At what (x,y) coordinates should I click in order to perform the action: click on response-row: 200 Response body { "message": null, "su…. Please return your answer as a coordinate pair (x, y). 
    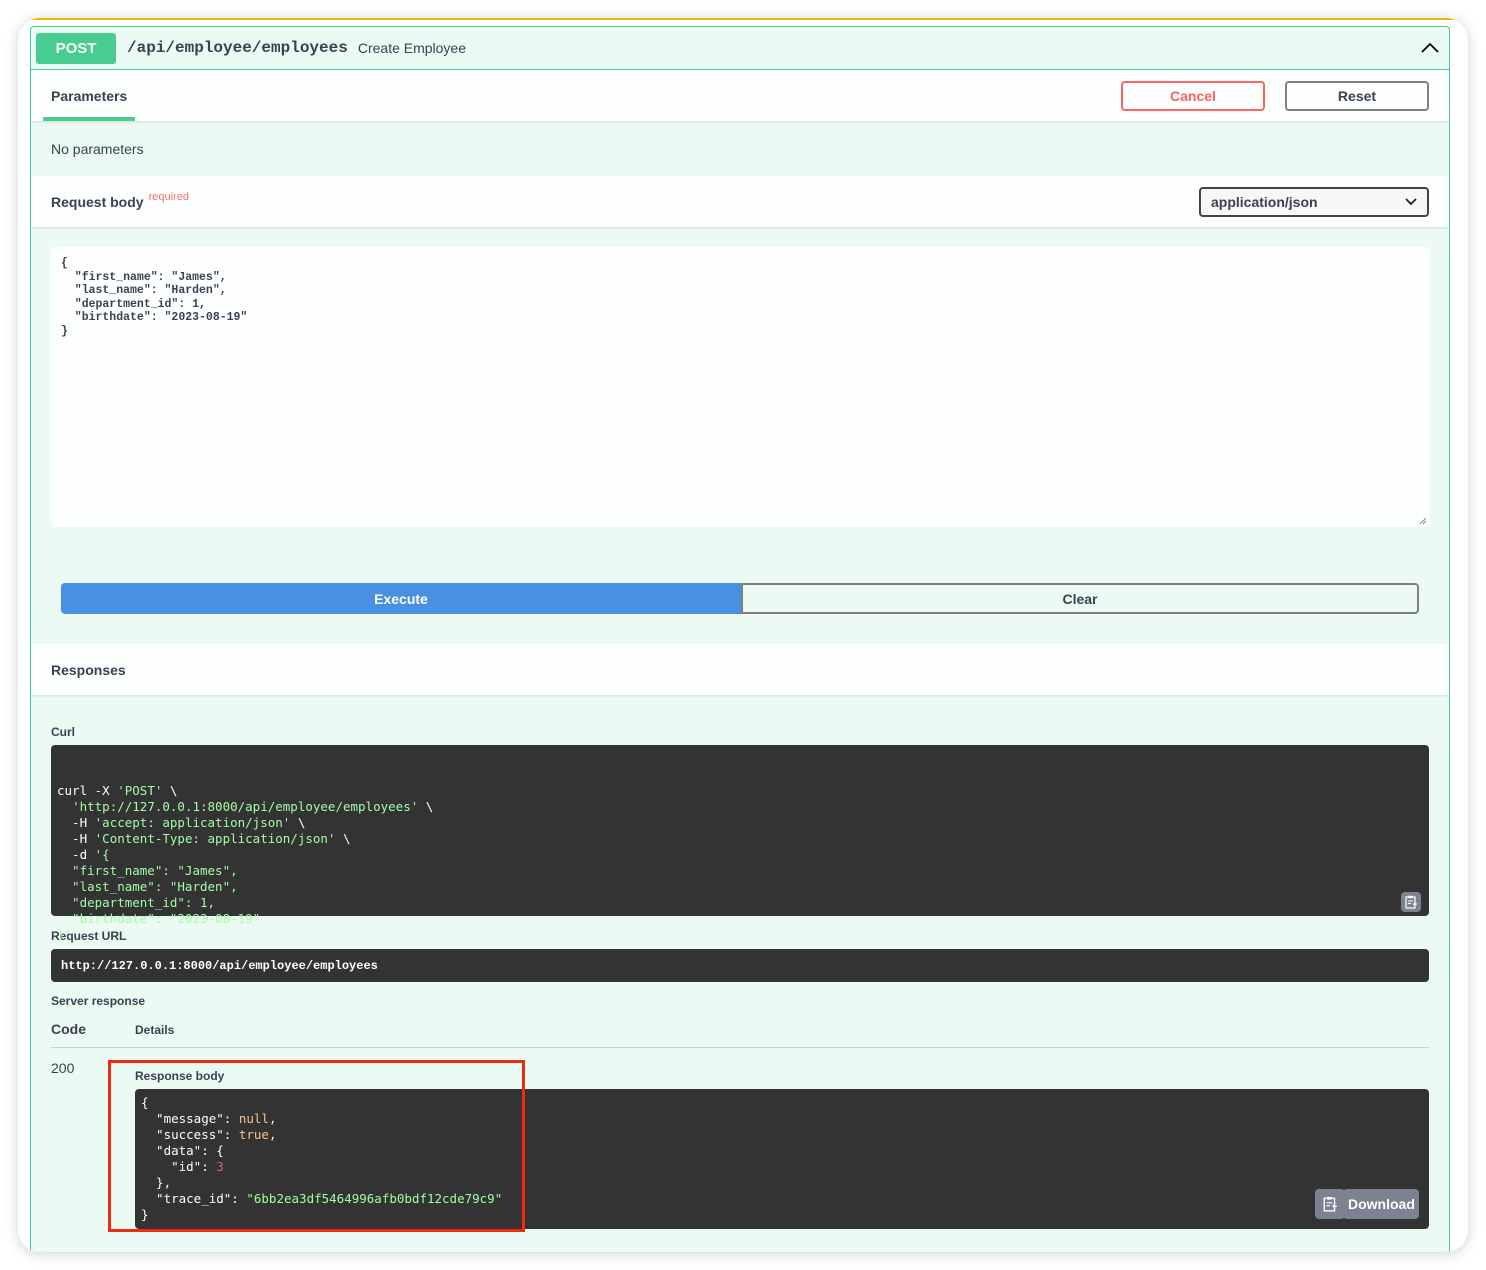
    Looking at the image, I should click on (740, 1138).